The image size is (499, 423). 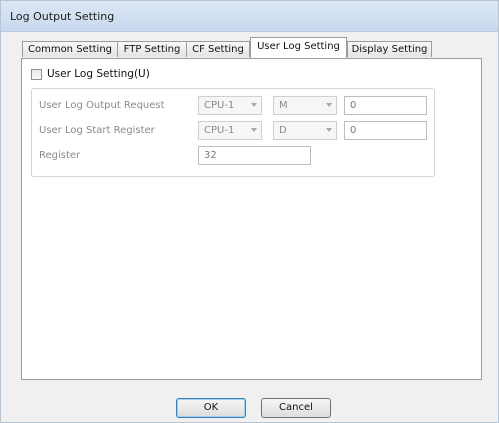 What do you see at coordinates (296, 408) in the screenshot?
I see `cancel-button: Cancel` at bounding box center [296, 408].